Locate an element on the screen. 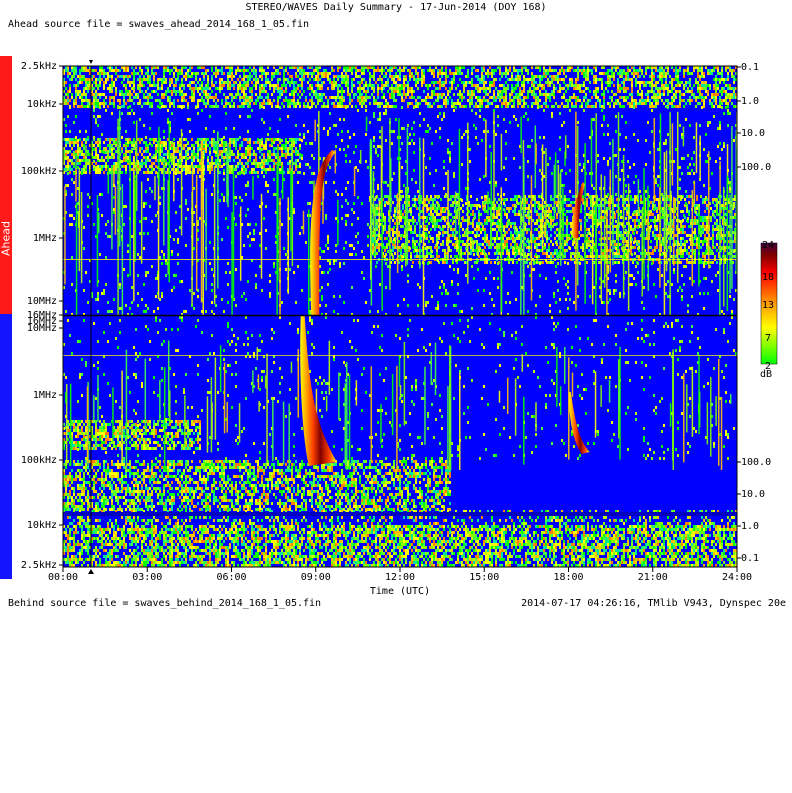 This screenshot has height=793, width=792. behind-right-label: 10.0 is located at coordinates (753, 494).